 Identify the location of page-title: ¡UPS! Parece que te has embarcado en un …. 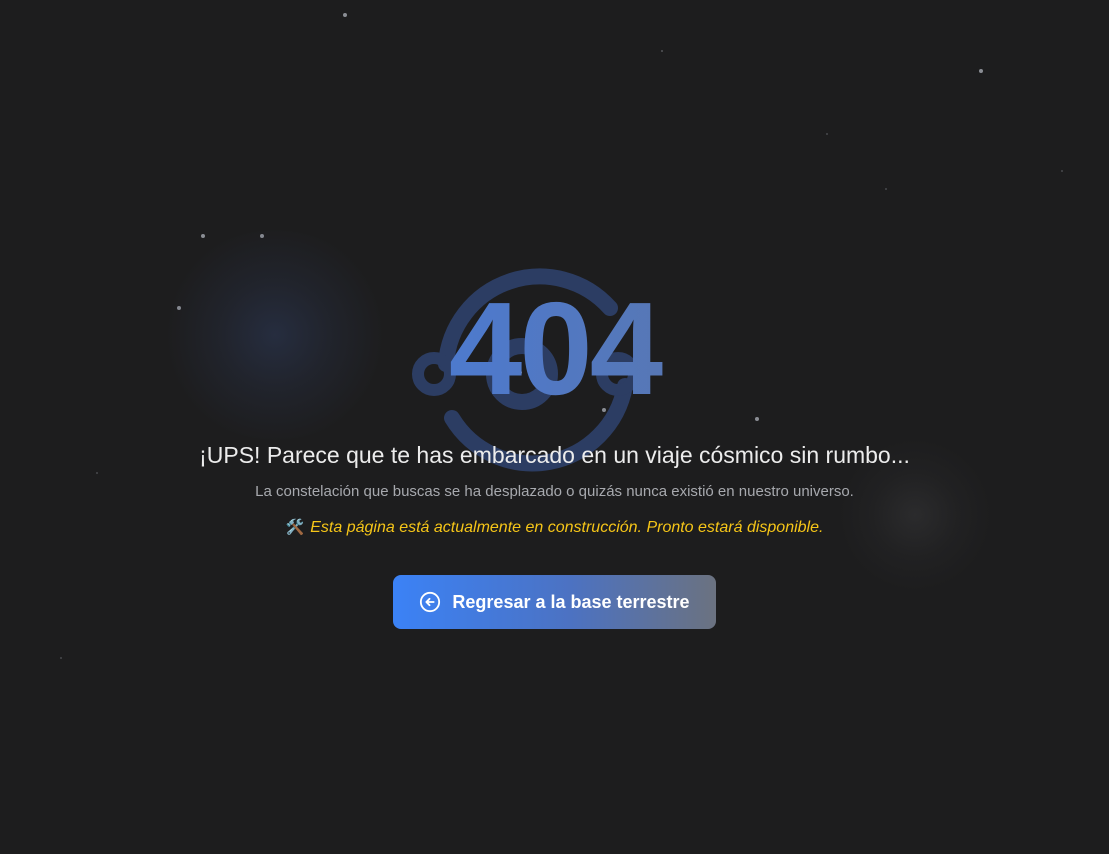
(554, 455).